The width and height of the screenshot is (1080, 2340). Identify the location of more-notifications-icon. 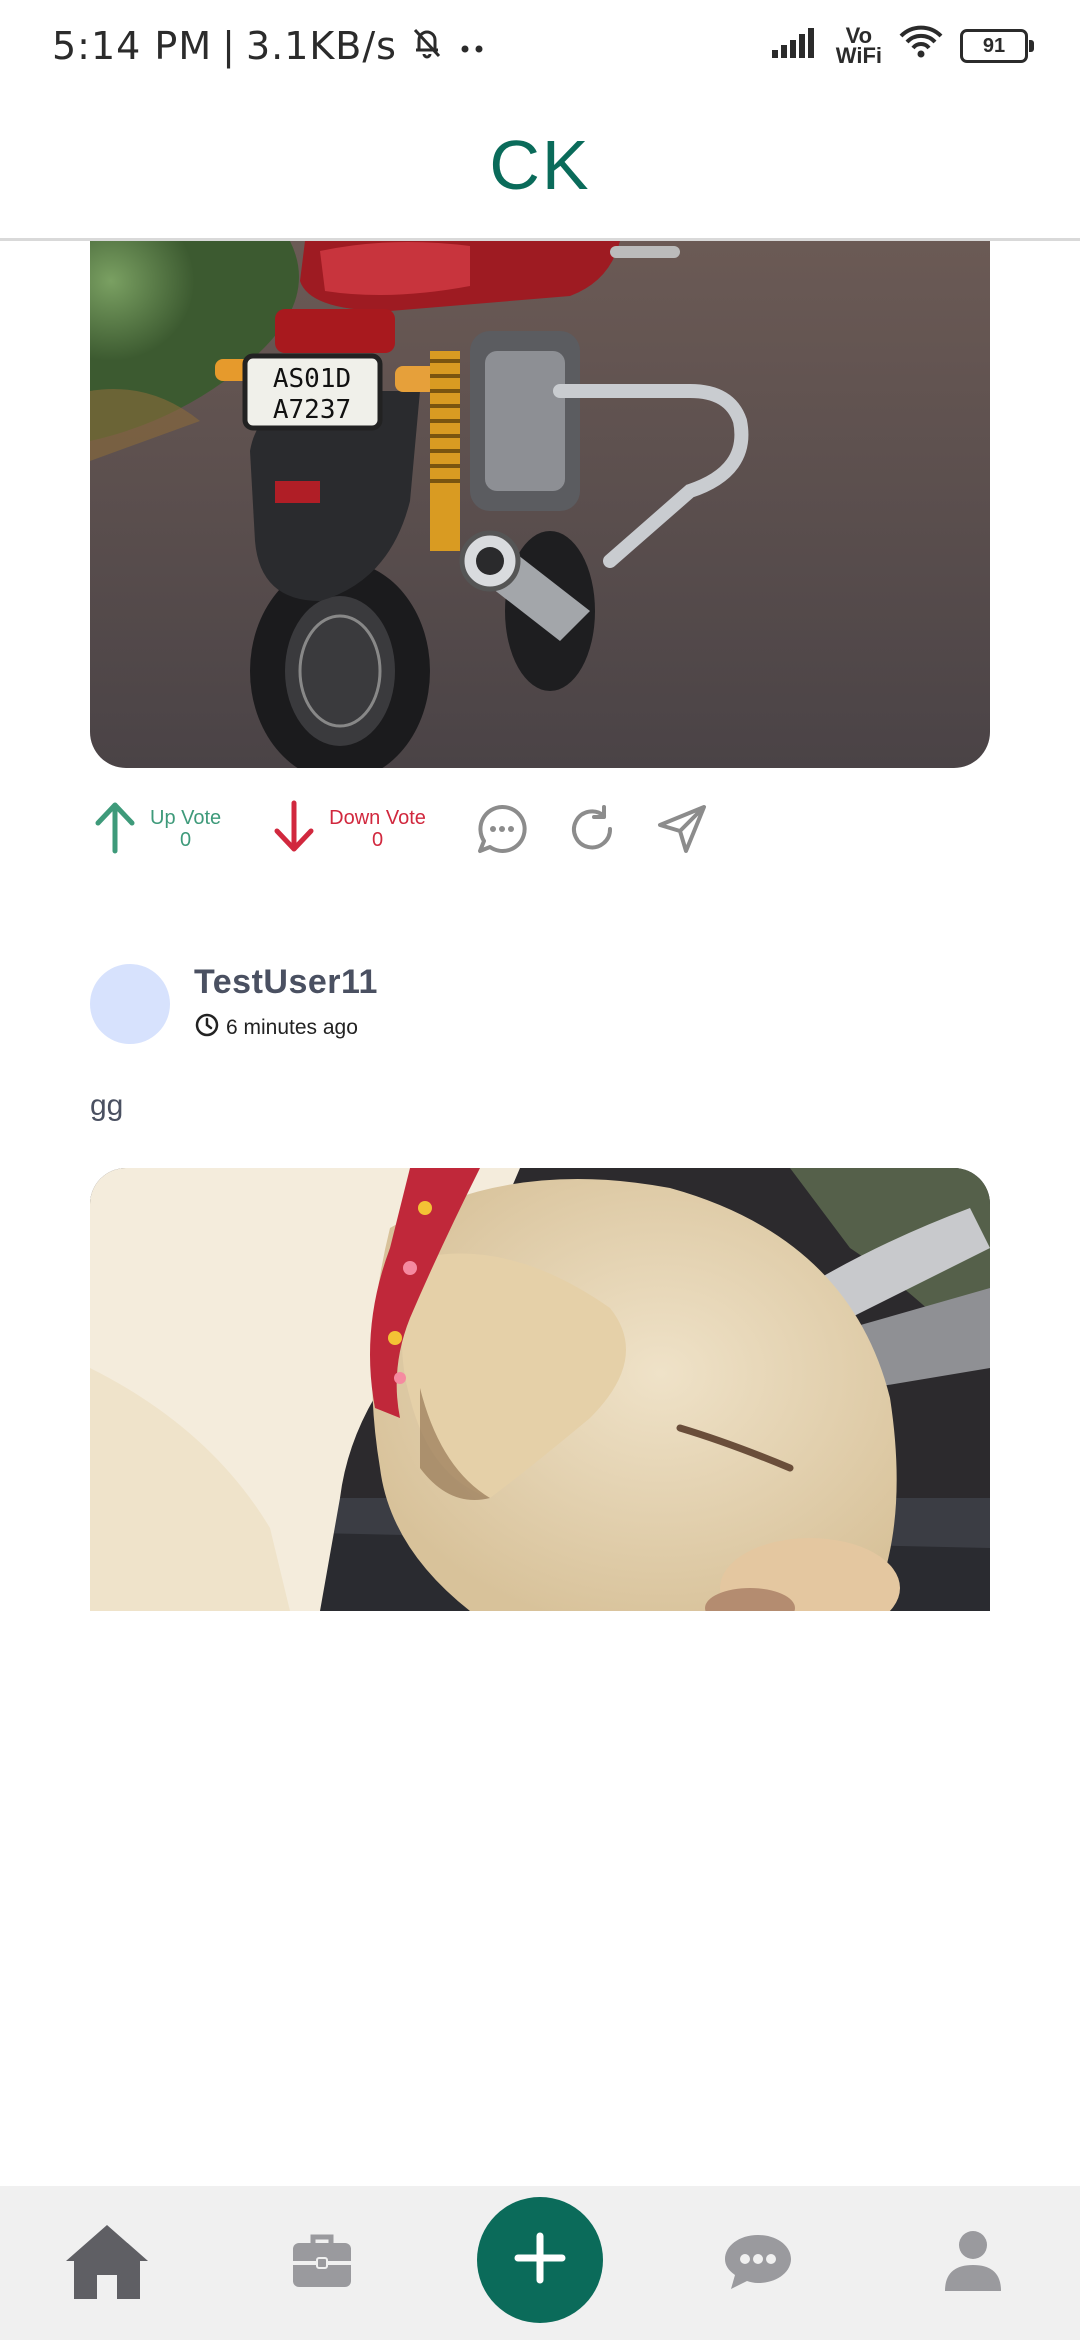
(472, 46).